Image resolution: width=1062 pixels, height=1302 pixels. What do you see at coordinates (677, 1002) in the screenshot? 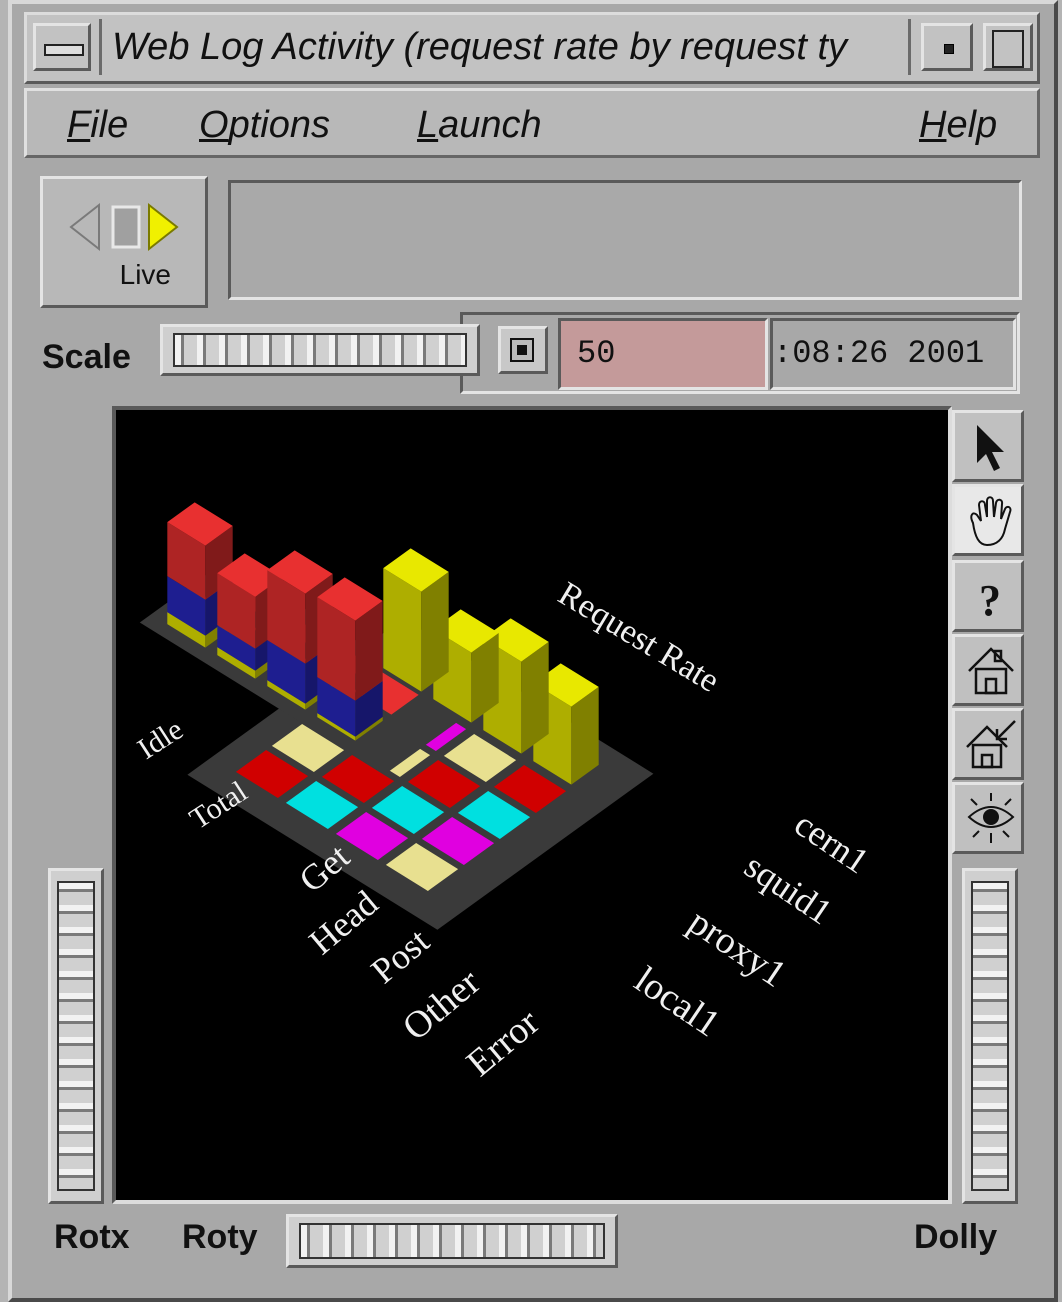
I see `server-label-local1: local1` at bounding box center [677, 1002].